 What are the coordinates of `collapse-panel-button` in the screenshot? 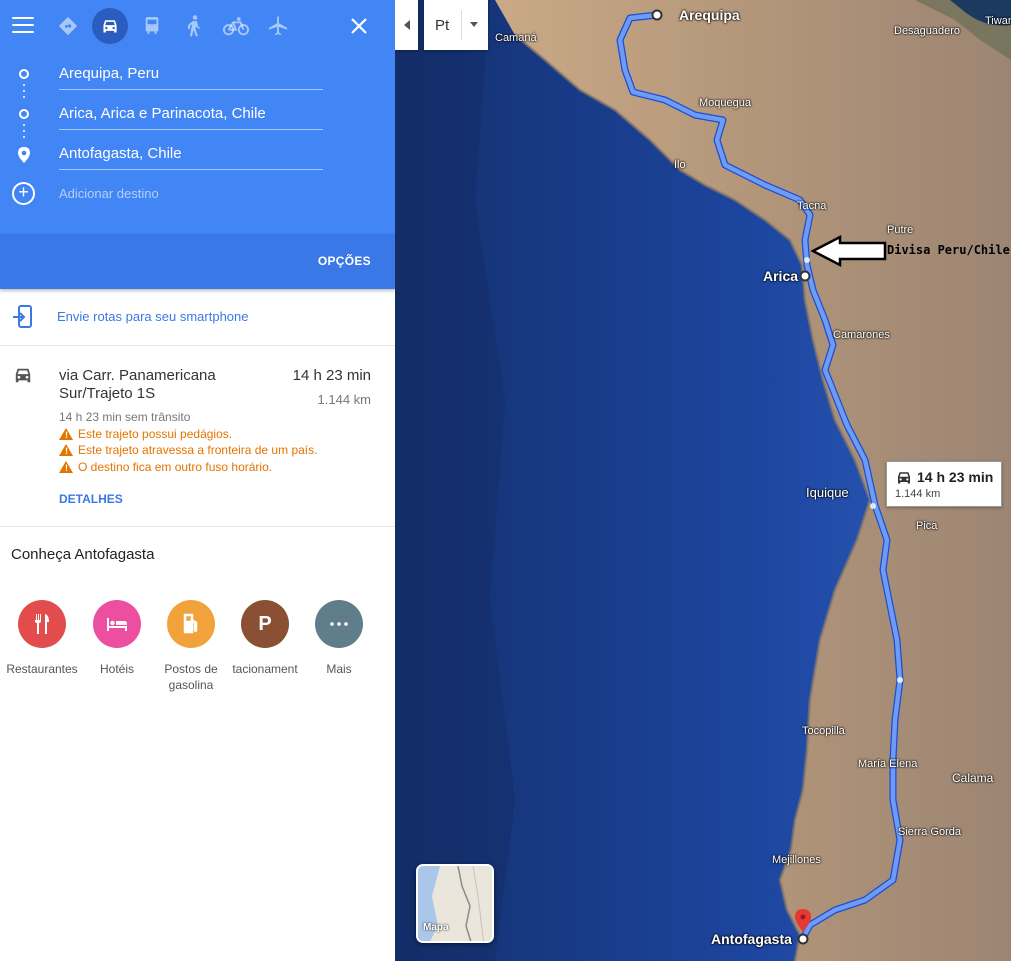 It's located at (406, 25).